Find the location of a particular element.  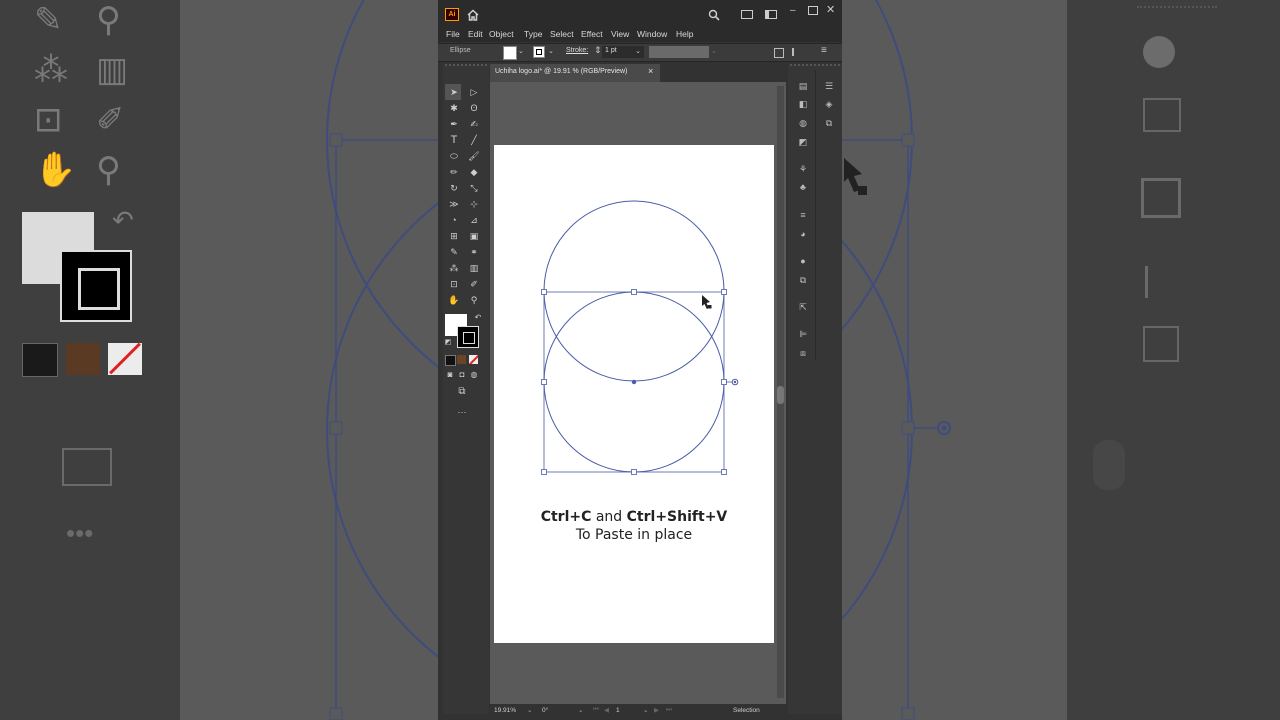

gradient-mode-icon is located at coordinates (461, 359).